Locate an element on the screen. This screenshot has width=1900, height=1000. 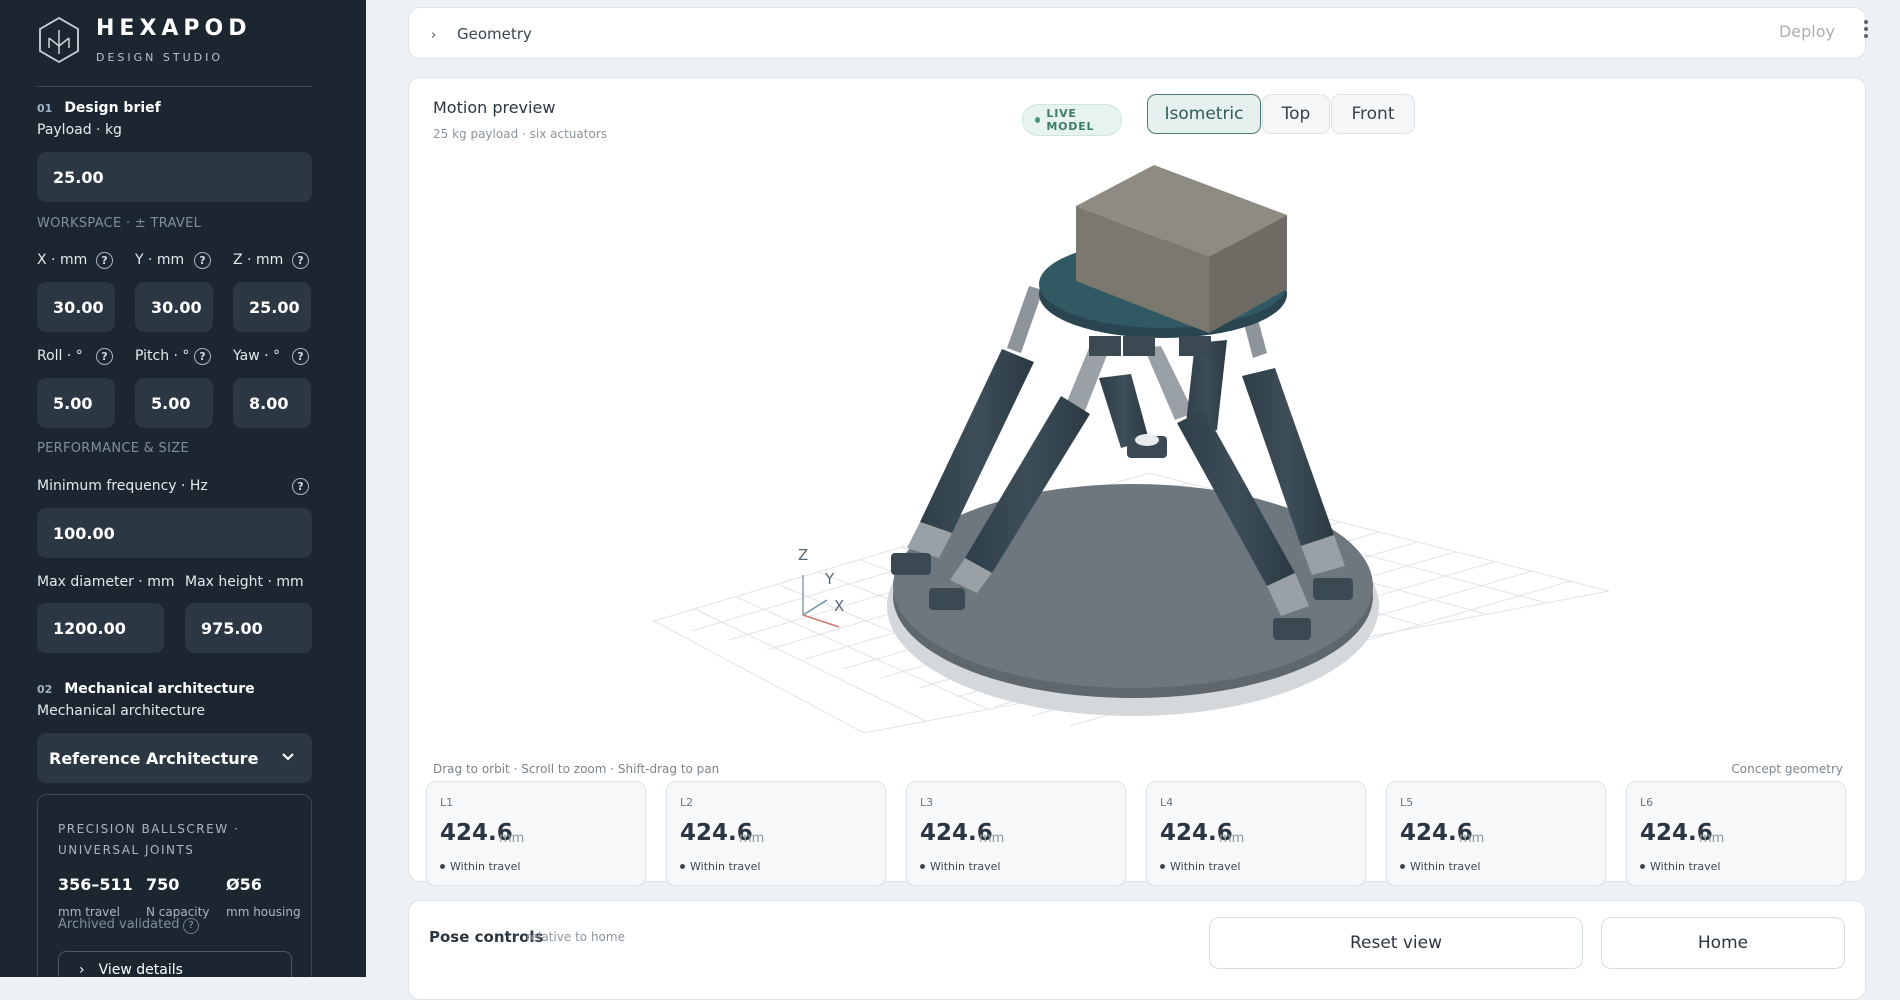
z-help-icon: ? is located at coordinates (300, 260).